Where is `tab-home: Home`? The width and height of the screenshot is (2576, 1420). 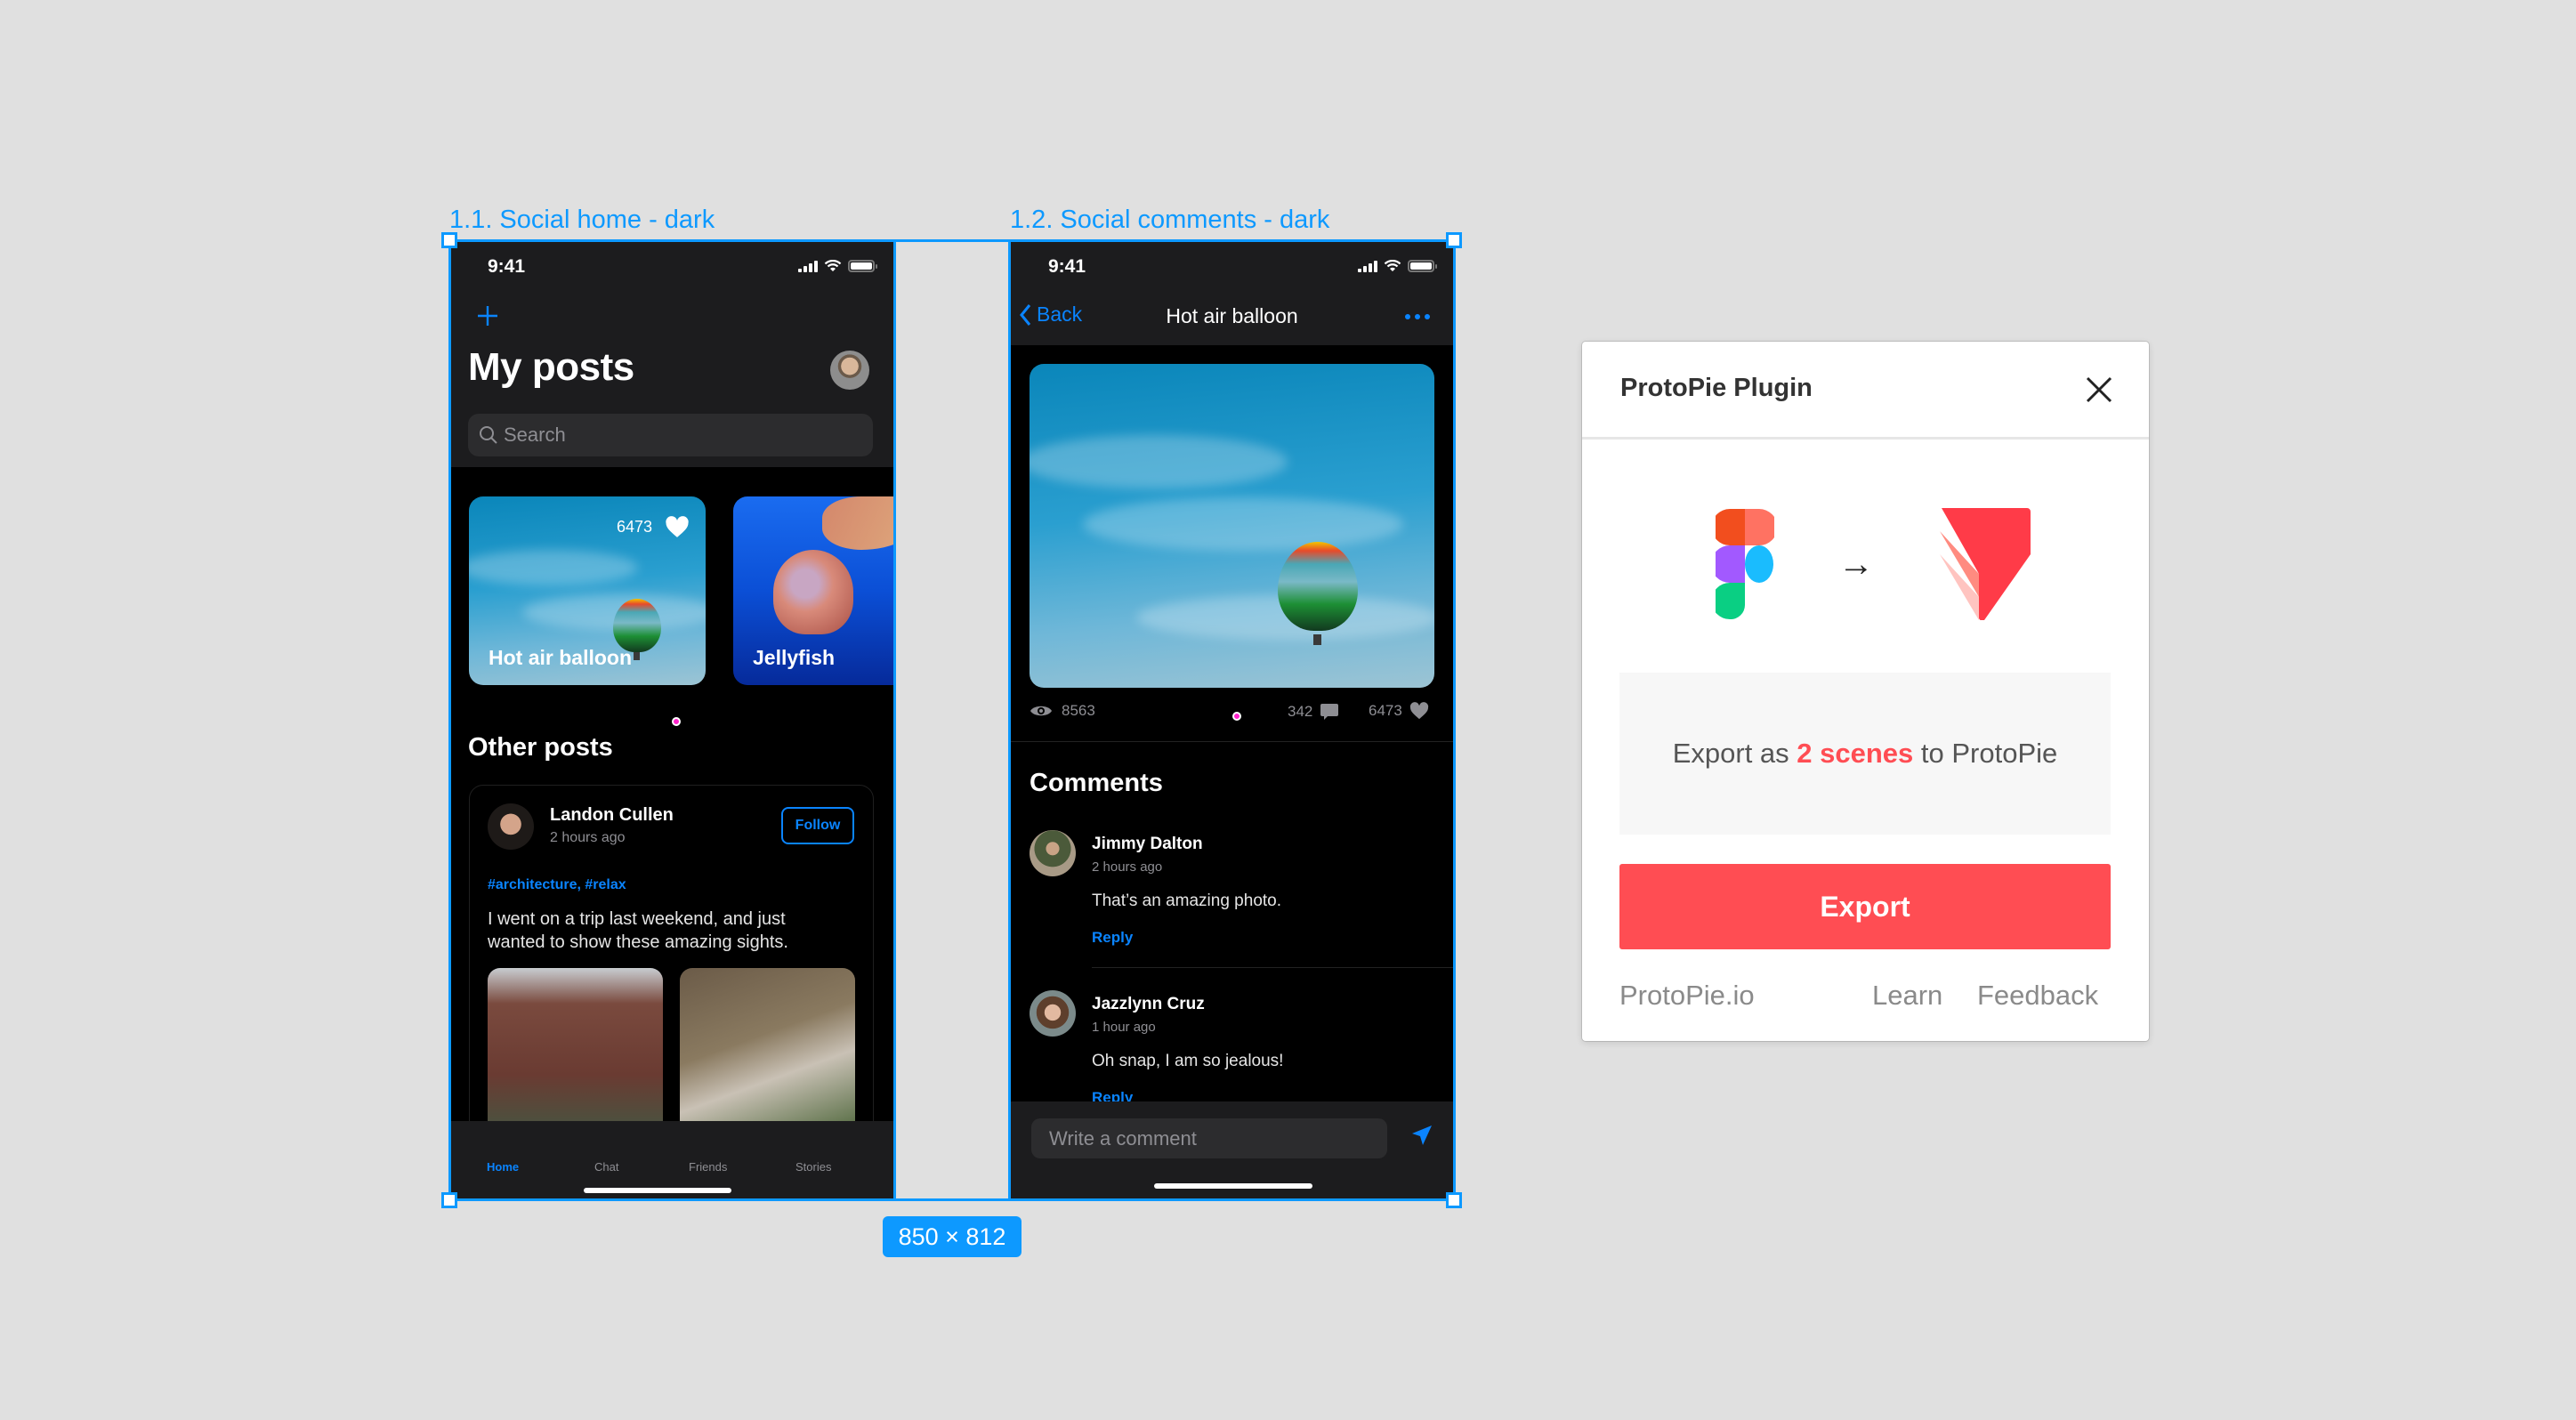 tab-home: Home is located at coordinates (503, 1167).